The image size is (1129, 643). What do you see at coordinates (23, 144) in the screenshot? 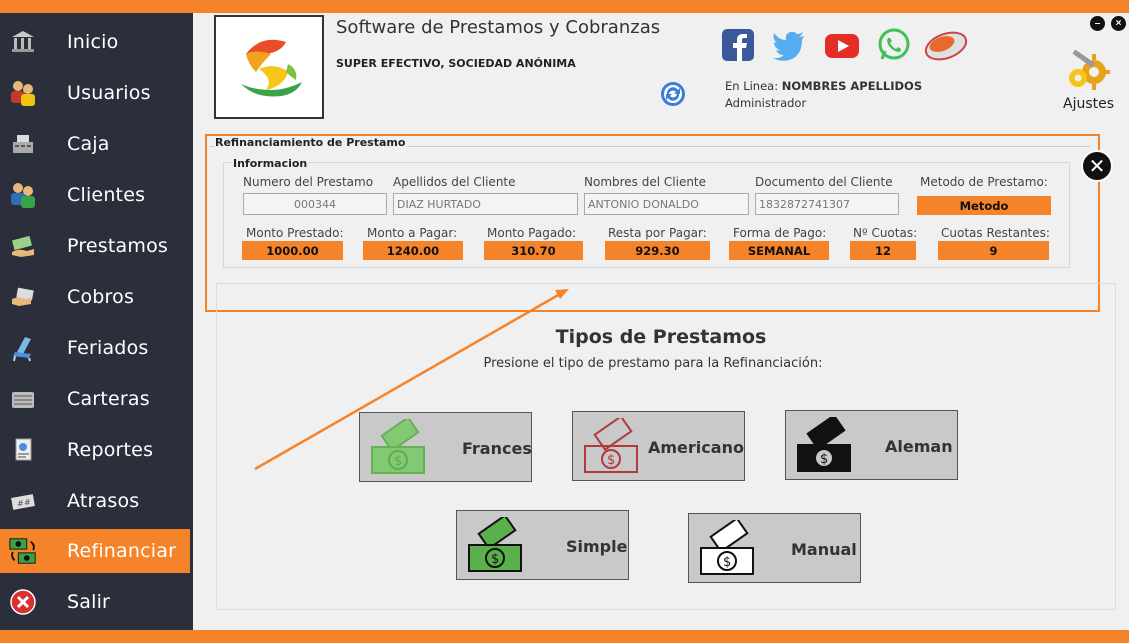
I see `cash-register-icon` at bounding box center [23, 144].